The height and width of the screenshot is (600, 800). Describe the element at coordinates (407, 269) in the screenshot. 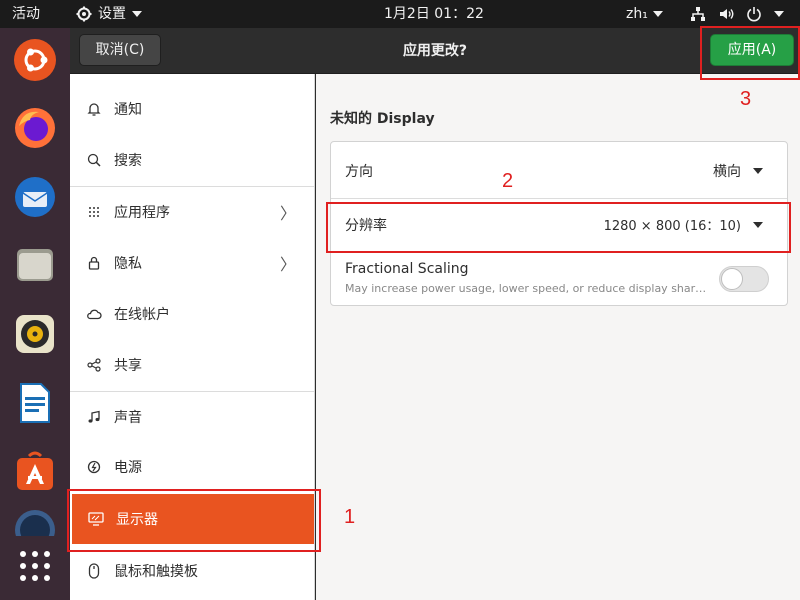

I see `fractional-scaling-label: Fractional Scaling` at that location.